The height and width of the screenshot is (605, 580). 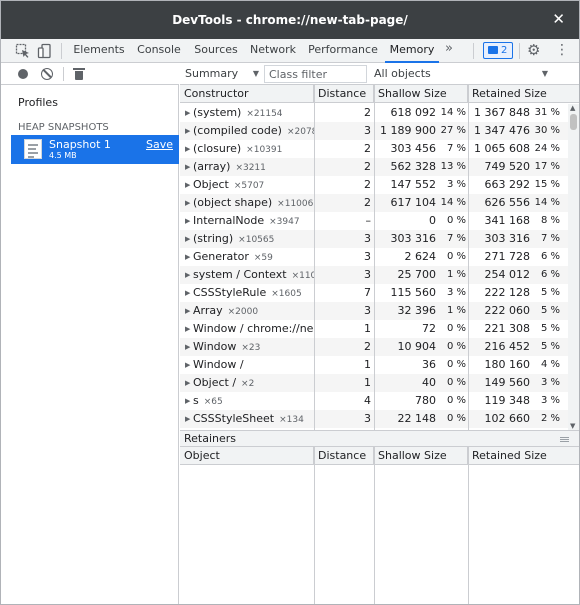 What do you see at coordinates (402, 73) in the screenshot?
I see `scope-select-value: All objects` at bounding box center [402, 73].